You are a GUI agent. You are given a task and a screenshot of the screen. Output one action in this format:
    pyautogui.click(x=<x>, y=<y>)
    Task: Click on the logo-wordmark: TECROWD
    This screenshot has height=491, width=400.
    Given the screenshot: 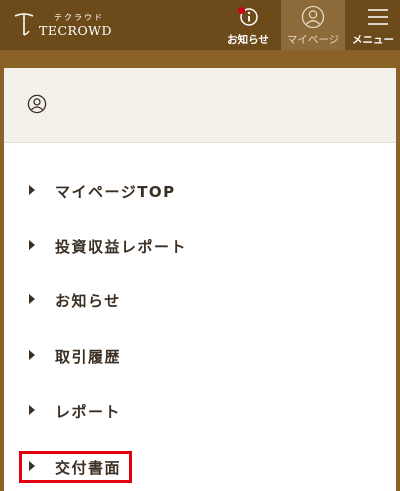 What is the action you would take?
    pyautogui.click(x=76, y=30)
    